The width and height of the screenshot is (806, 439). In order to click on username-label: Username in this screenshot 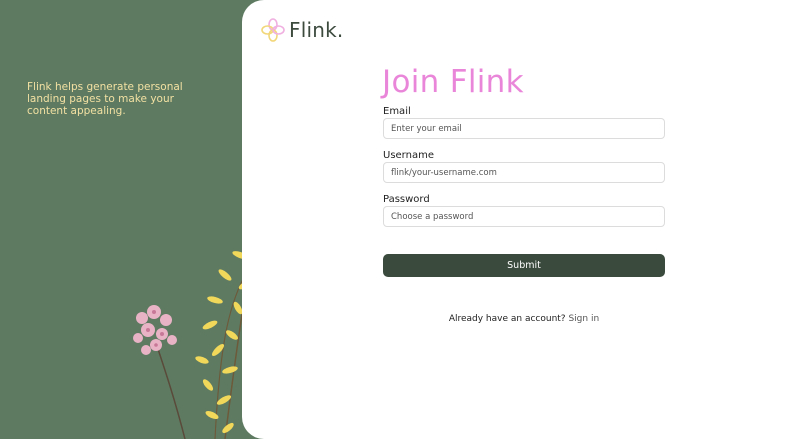, I will do `click(408, 155)`.